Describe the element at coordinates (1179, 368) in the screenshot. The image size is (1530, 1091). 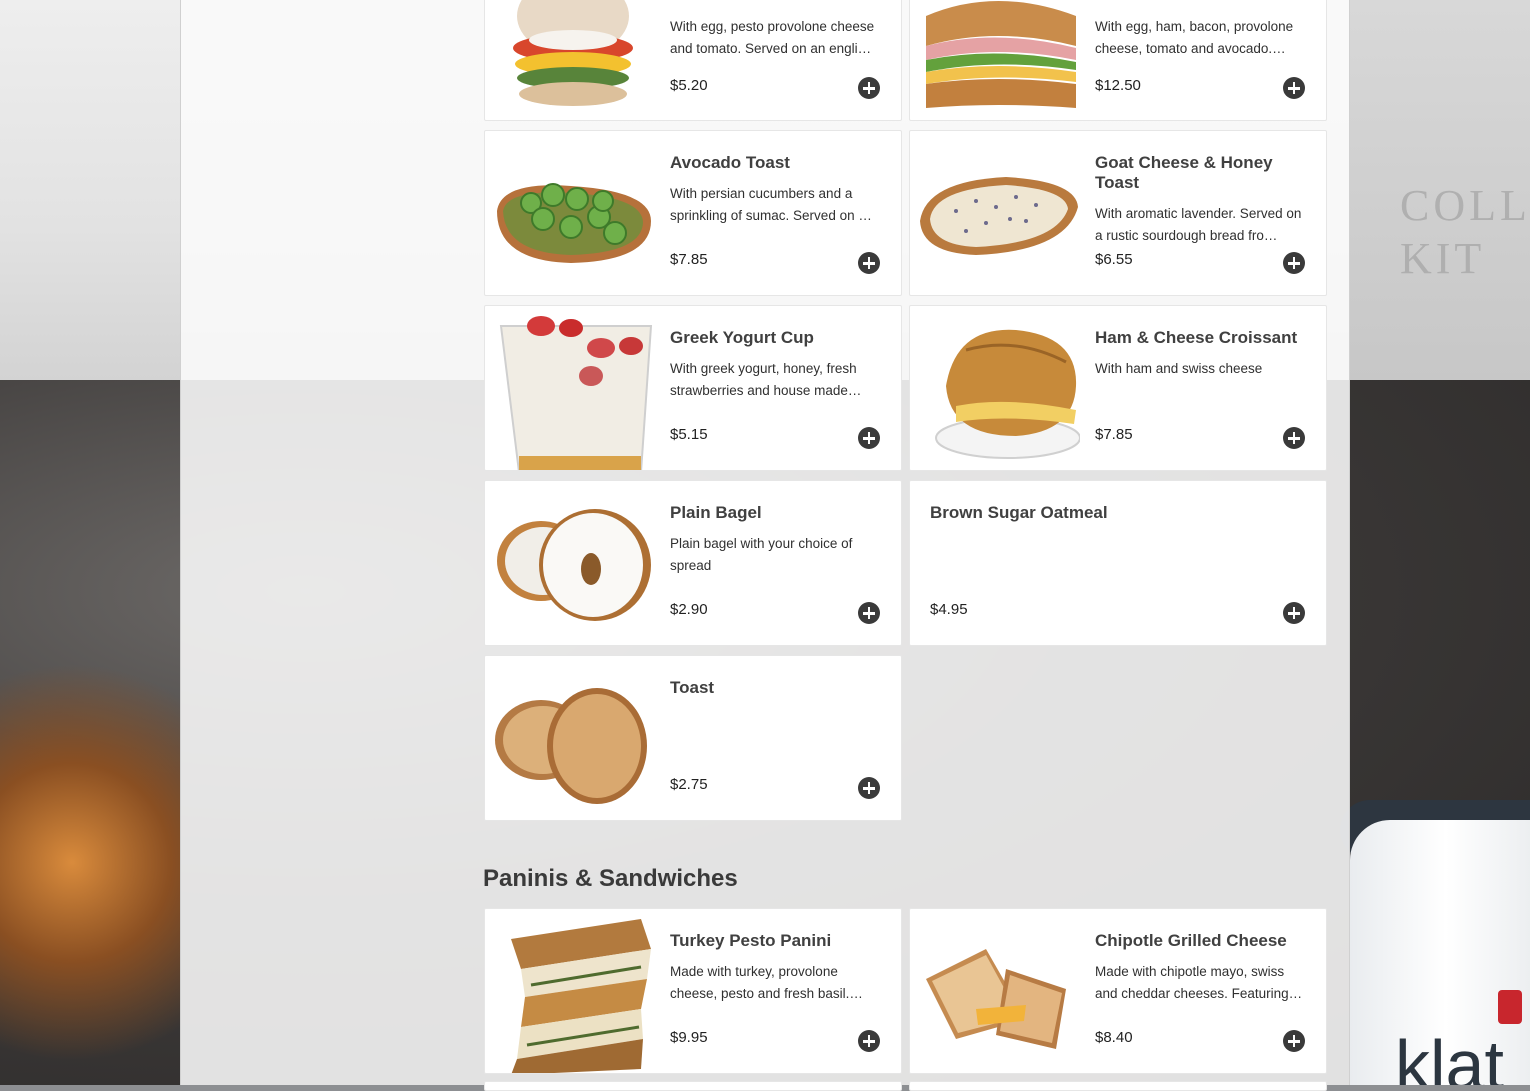
I see `item-description: With ham and swiss cheese` at that location.